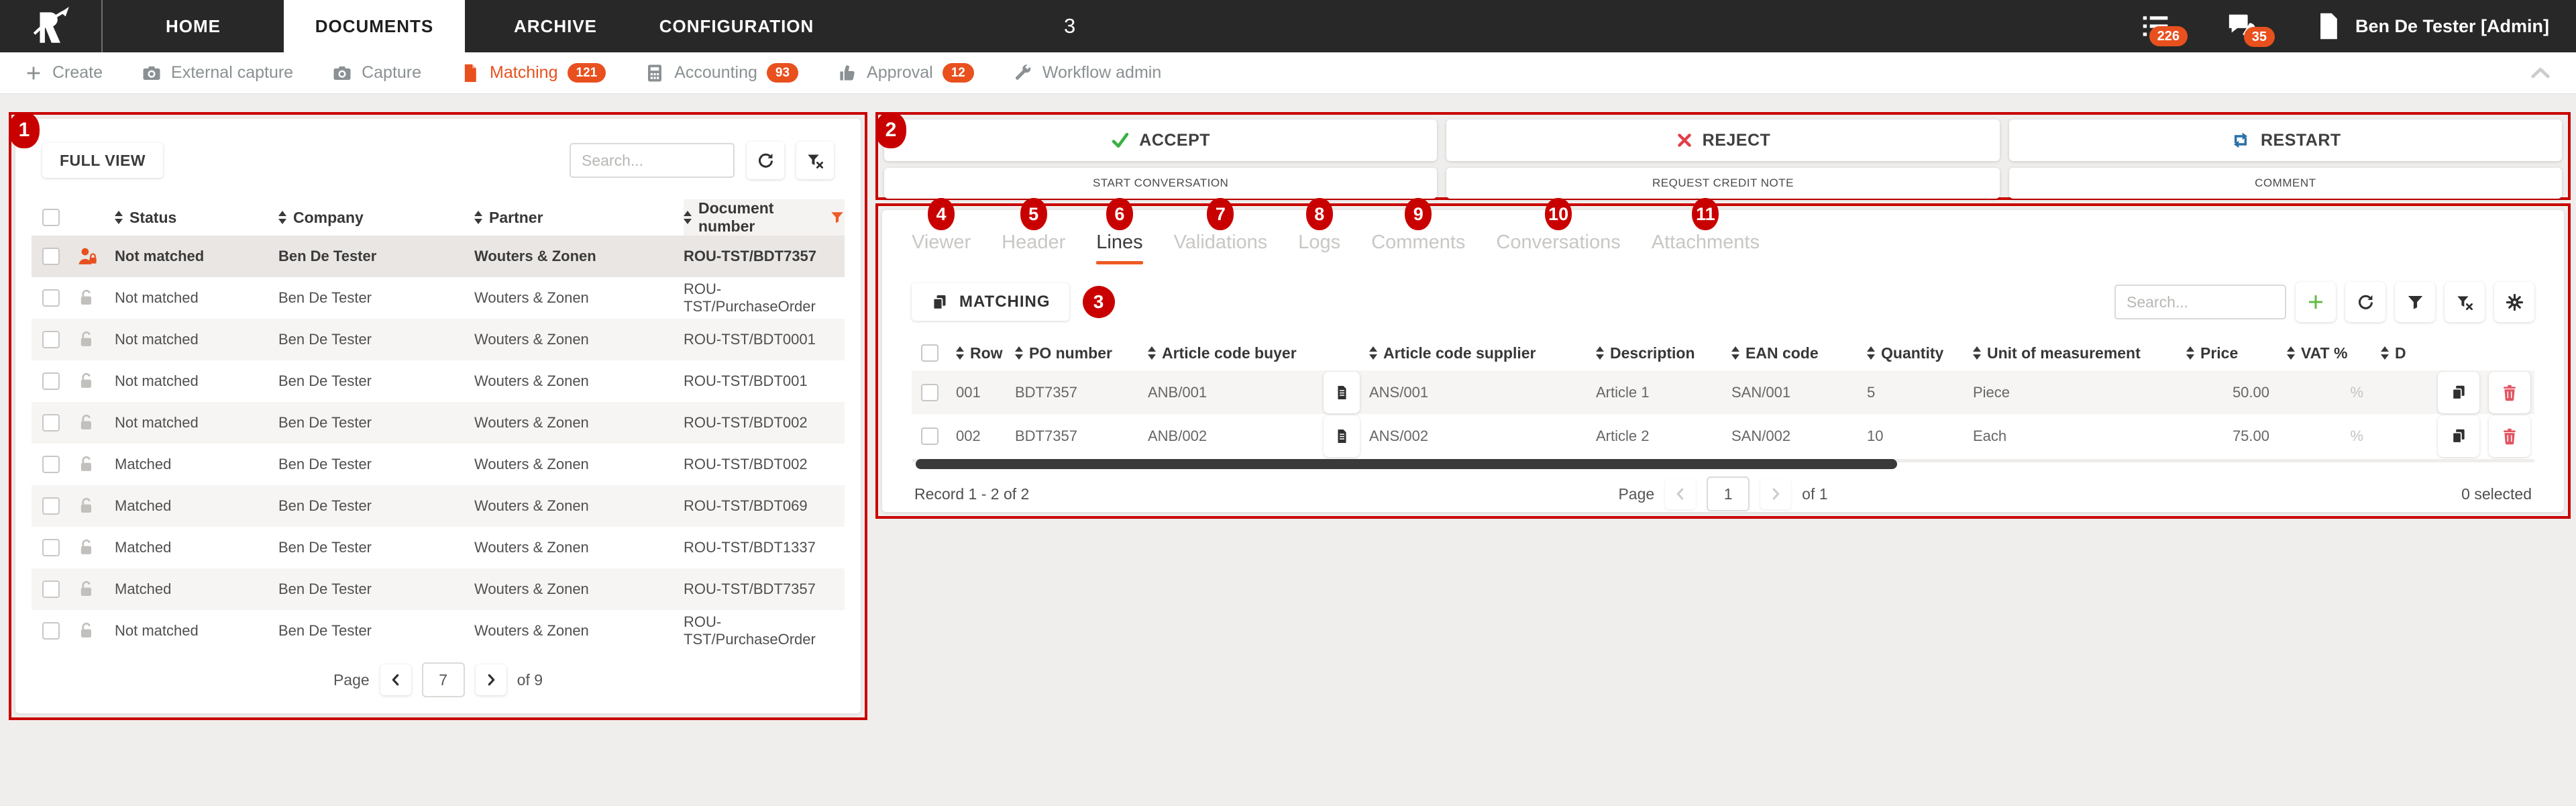 The width and height of the screenshot is (2576, 806). What do you see at coordinates (2465, 302) in the screenshot?
I see `clear-filter-lines-button` at bounding box center [2465, 302].